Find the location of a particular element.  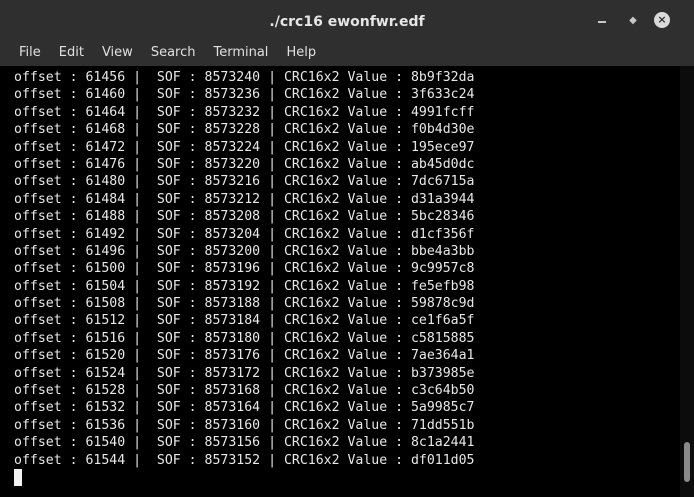

close-icon: × is located at coordinates (662, 20).